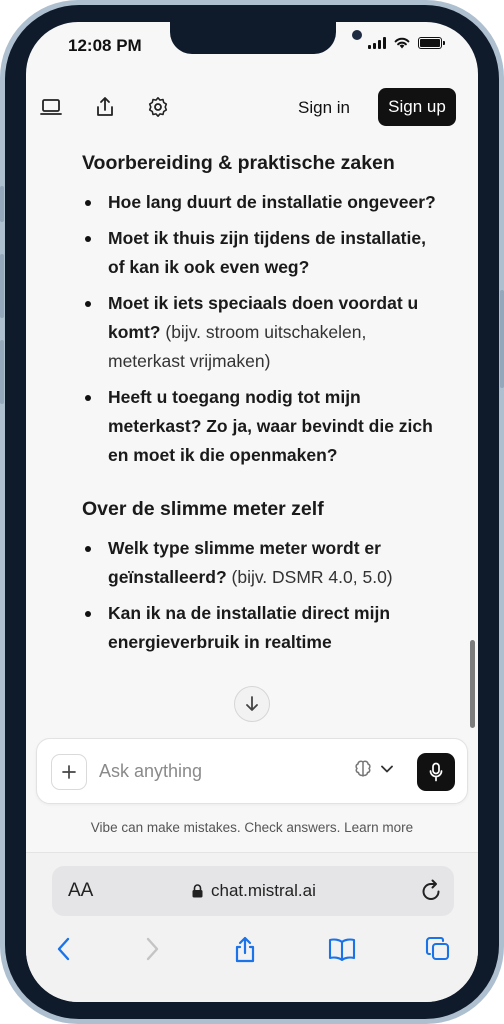 This screenshot has height=1024, width=504. I want to click on reload-button, so click(431, 892).